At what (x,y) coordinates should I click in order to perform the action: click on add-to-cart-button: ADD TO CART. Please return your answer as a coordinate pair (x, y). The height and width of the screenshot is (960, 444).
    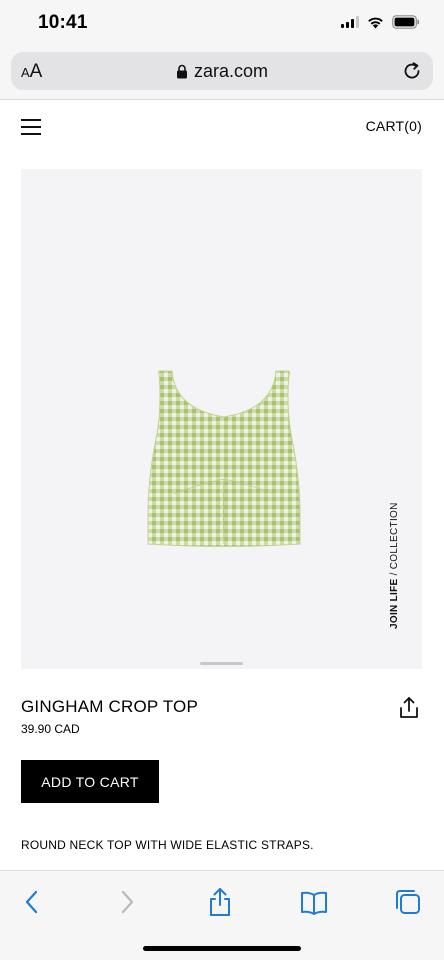
    Looking at the image, I should click on (90, 781).